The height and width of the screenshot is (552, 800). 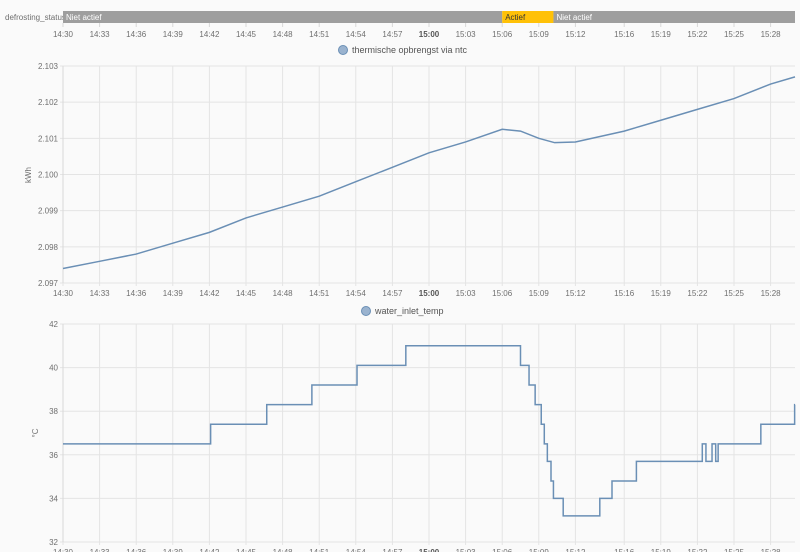 I want to click on y-tick-label: 2.100, so click(x=48, y=175).